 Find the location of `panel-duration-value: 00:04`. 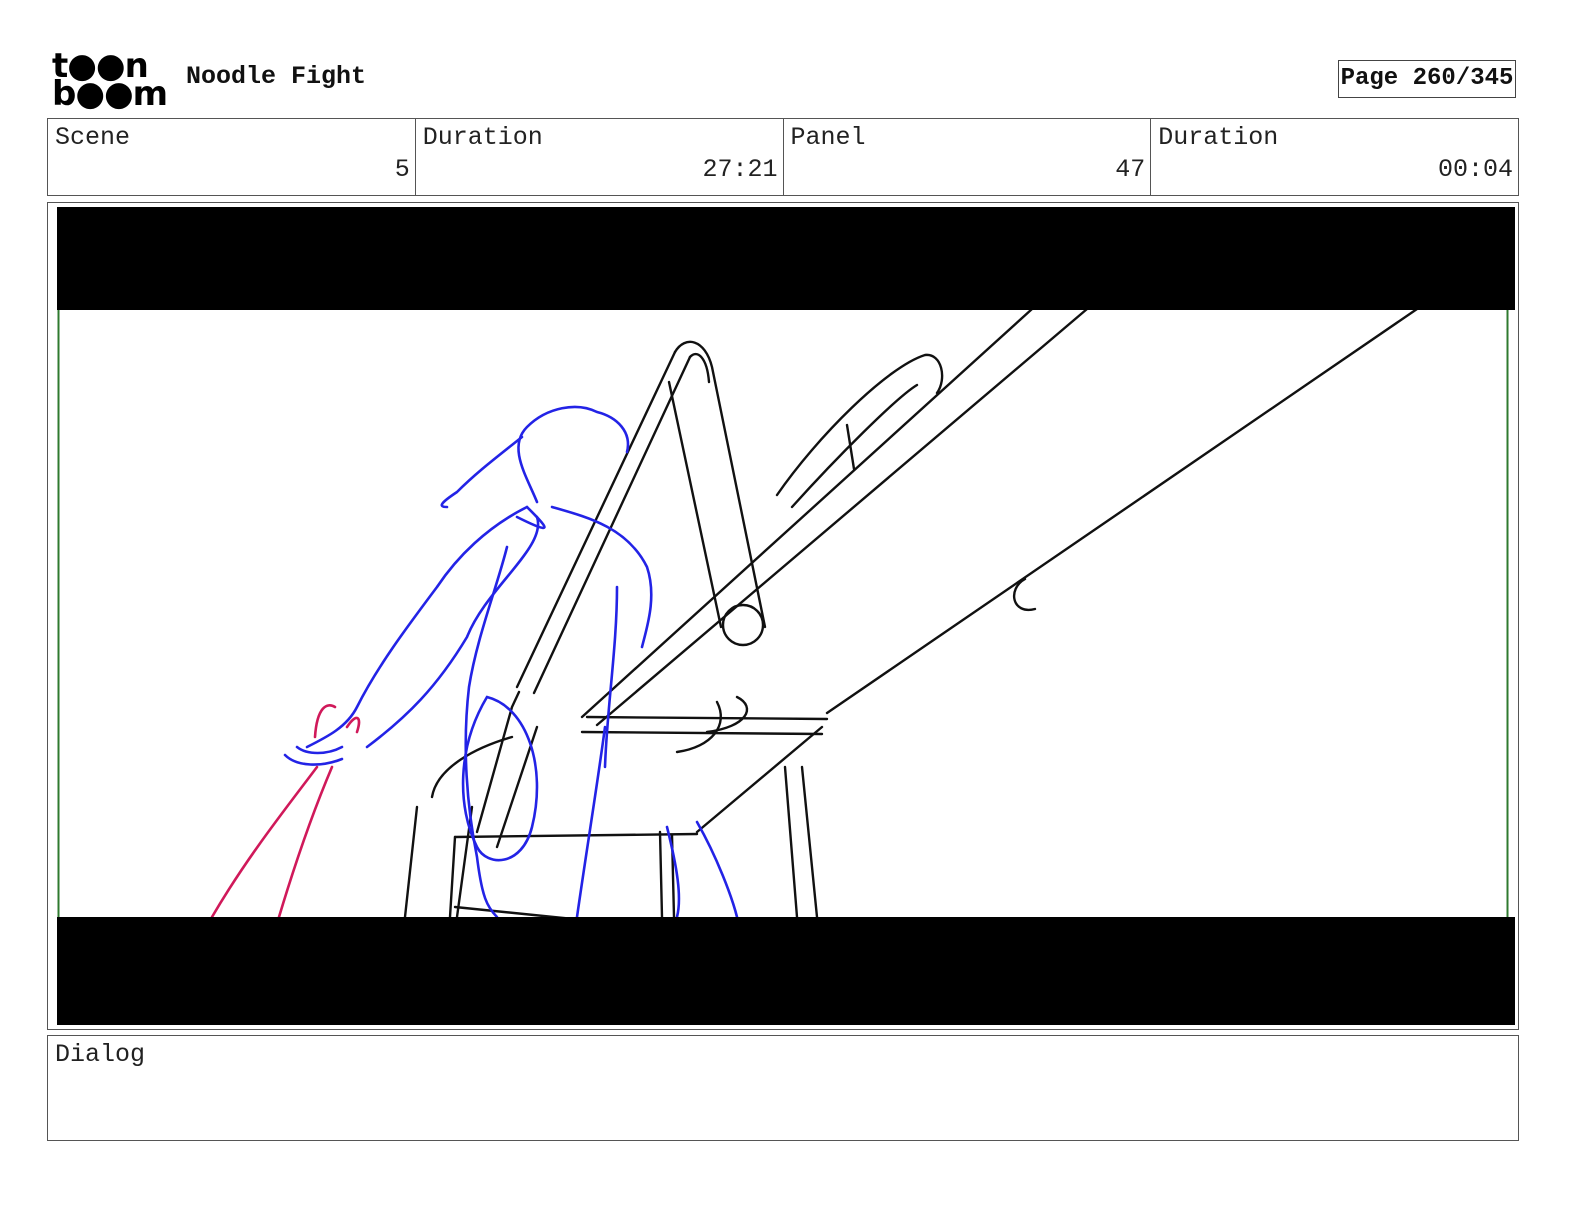

panel-duration-value: 00:04 is located at coordinates (1475, 169).